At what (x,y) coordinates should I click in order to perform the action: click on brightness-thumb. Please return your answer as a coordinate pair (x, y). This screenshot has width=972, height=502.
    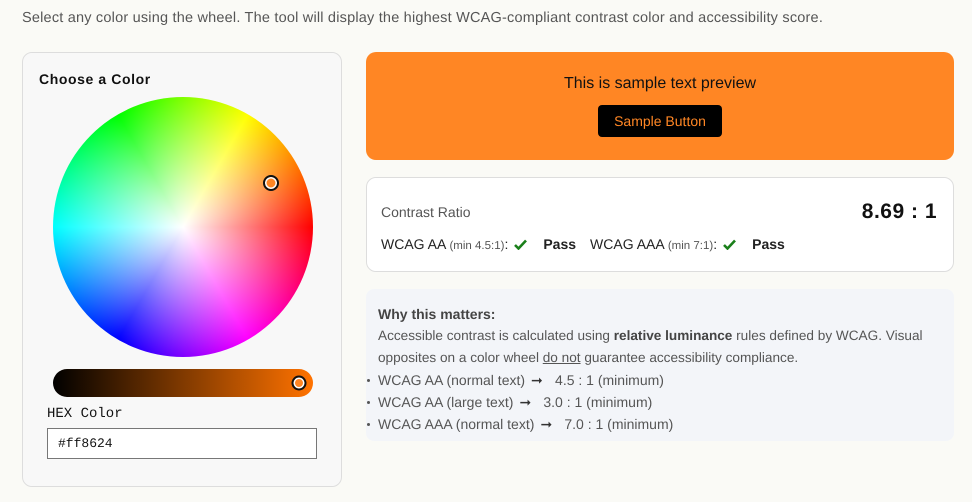
    Looking at the image, I should click on (299, 383).